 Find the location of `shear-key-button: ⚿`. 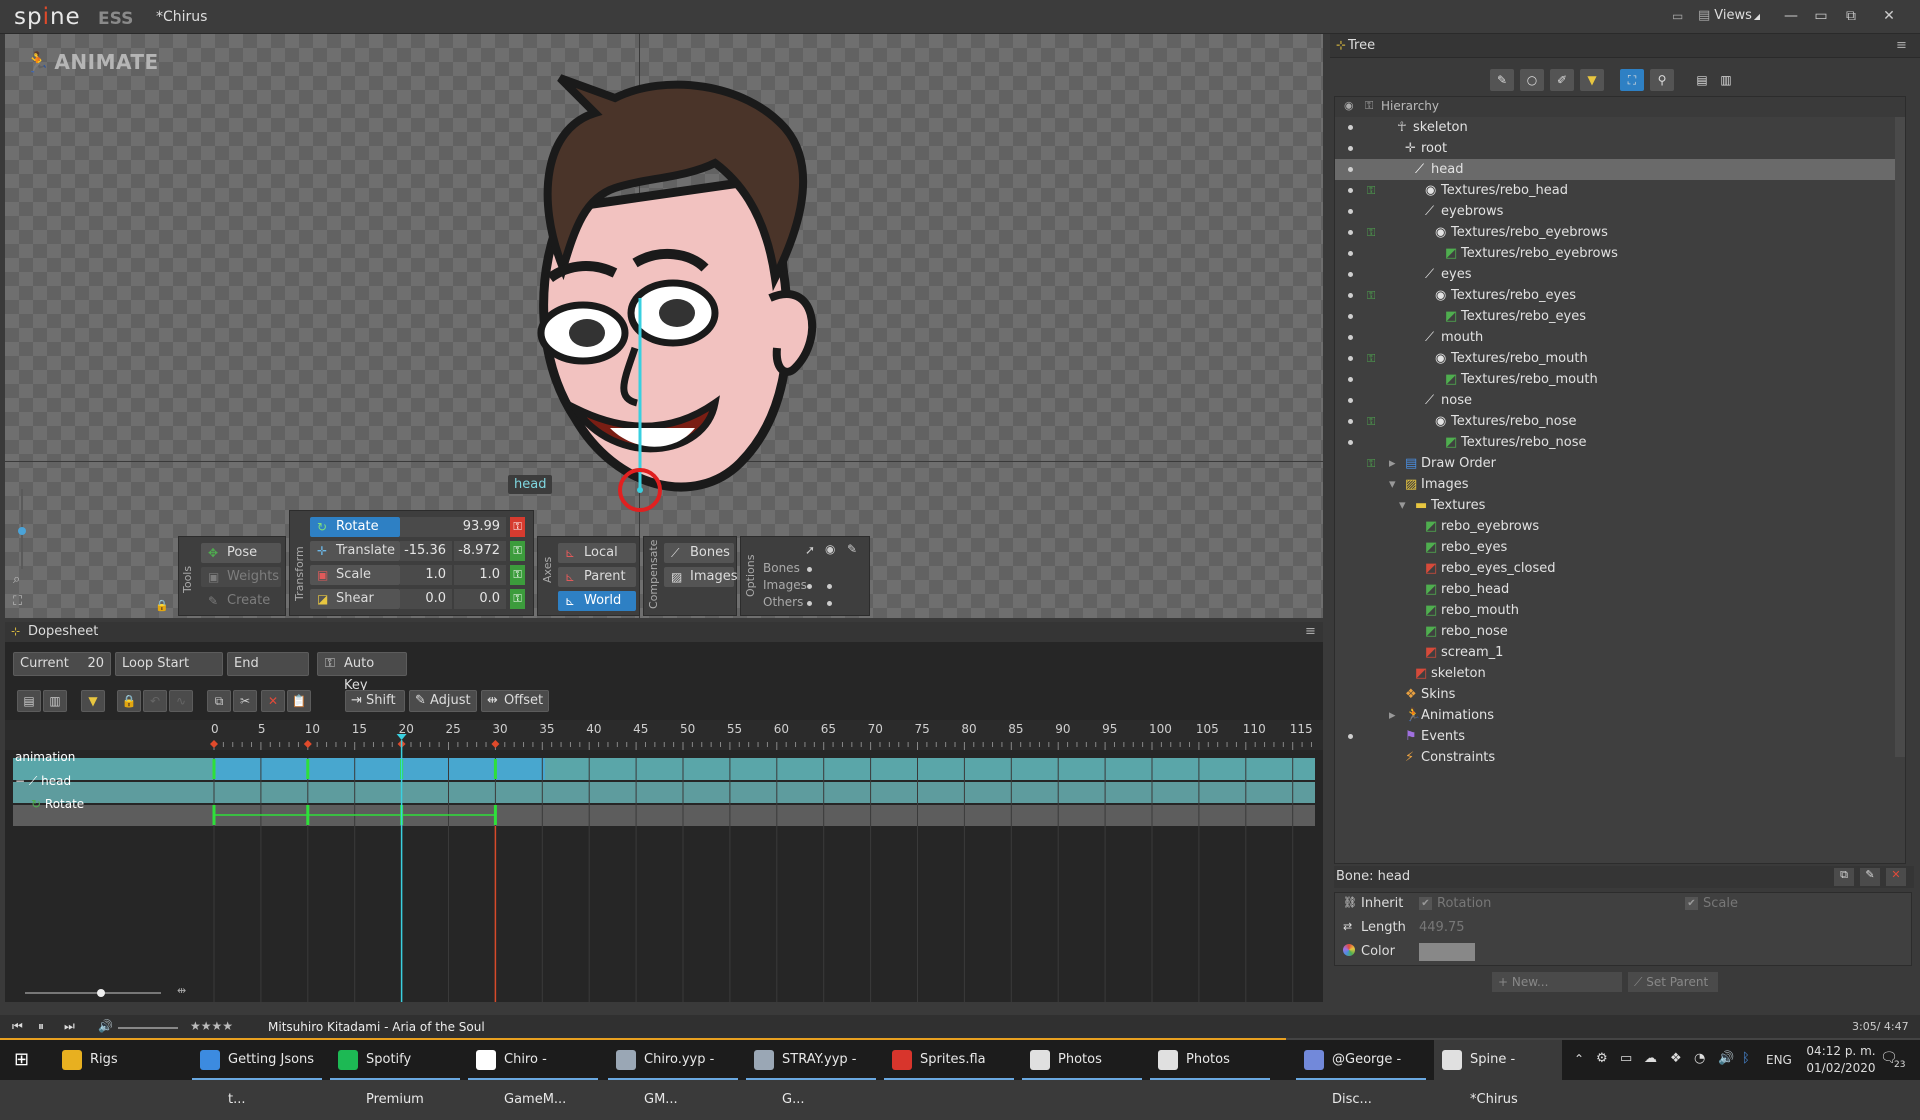

shear-key-button: ⚿ is located at coordinates (517, 599).